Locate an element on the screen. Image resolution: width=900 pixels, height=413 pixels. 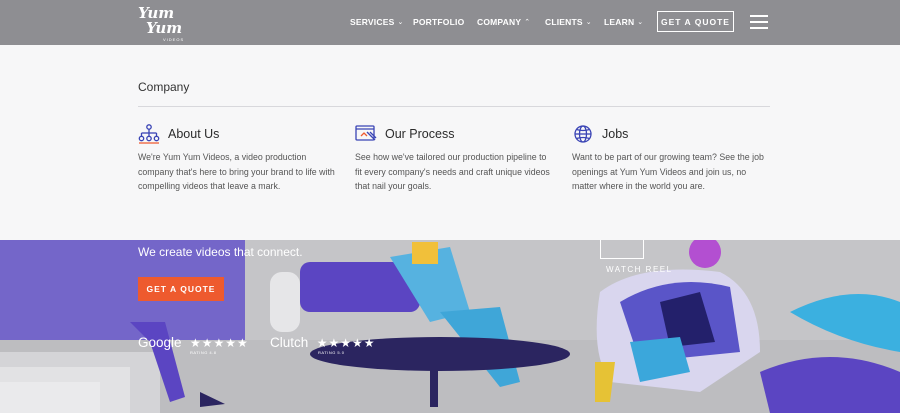
dropdown-title: Company is located at coordinates (164, 87).